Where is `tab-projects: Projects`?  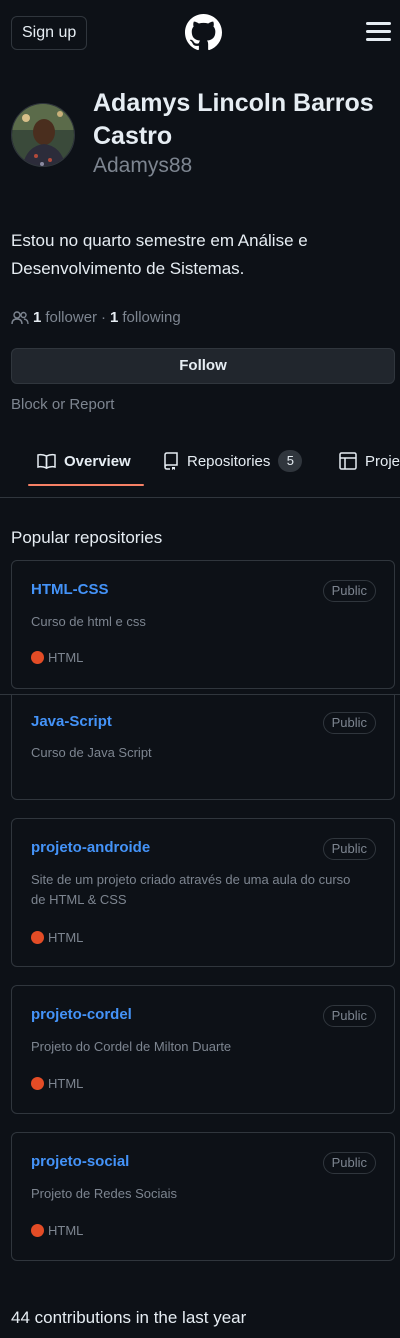
tab-projects: Projects is located at coordinates (369, 461).